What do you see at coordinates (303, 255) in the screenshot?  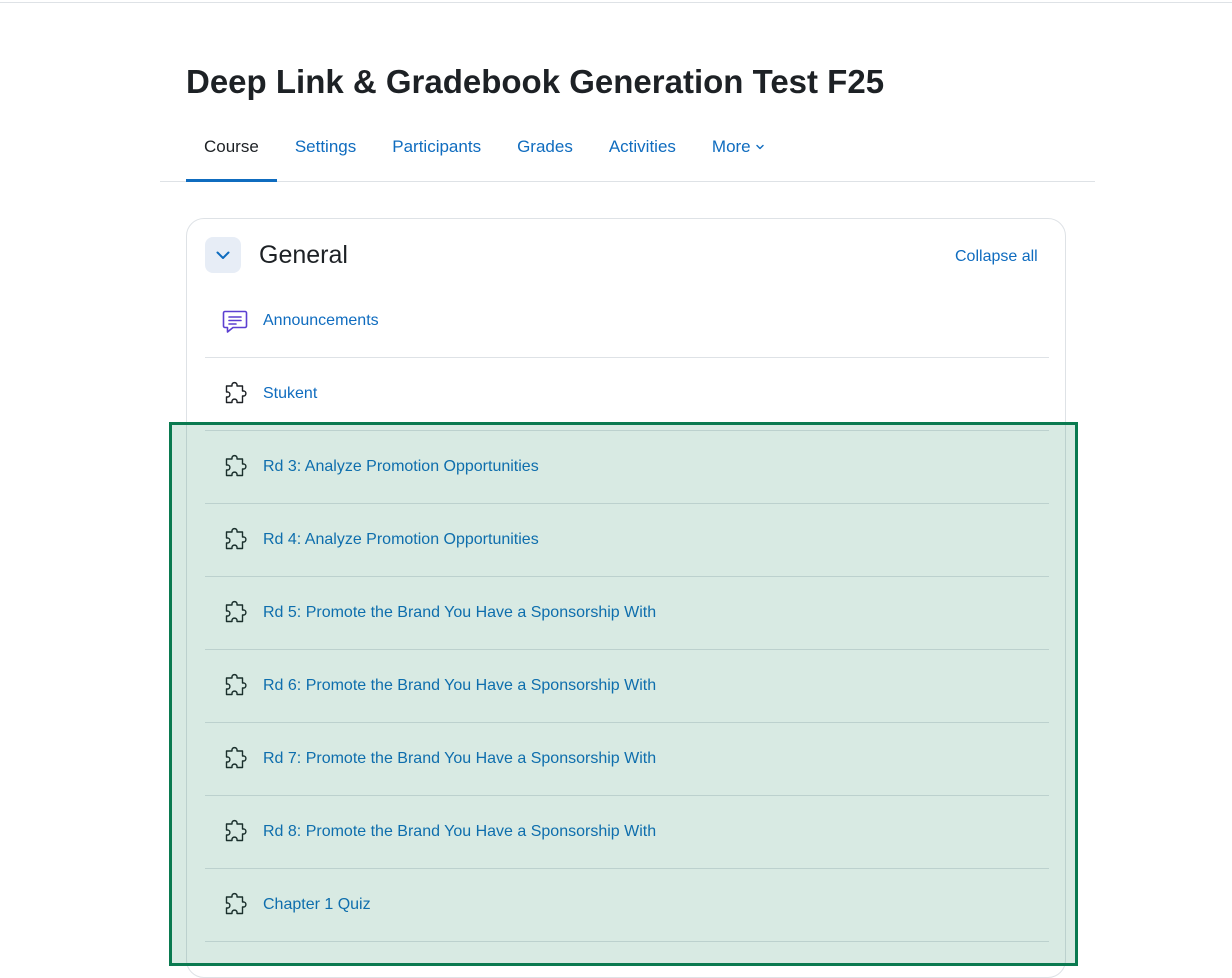 I see `section-title: General` at bounding box center [303, 255].